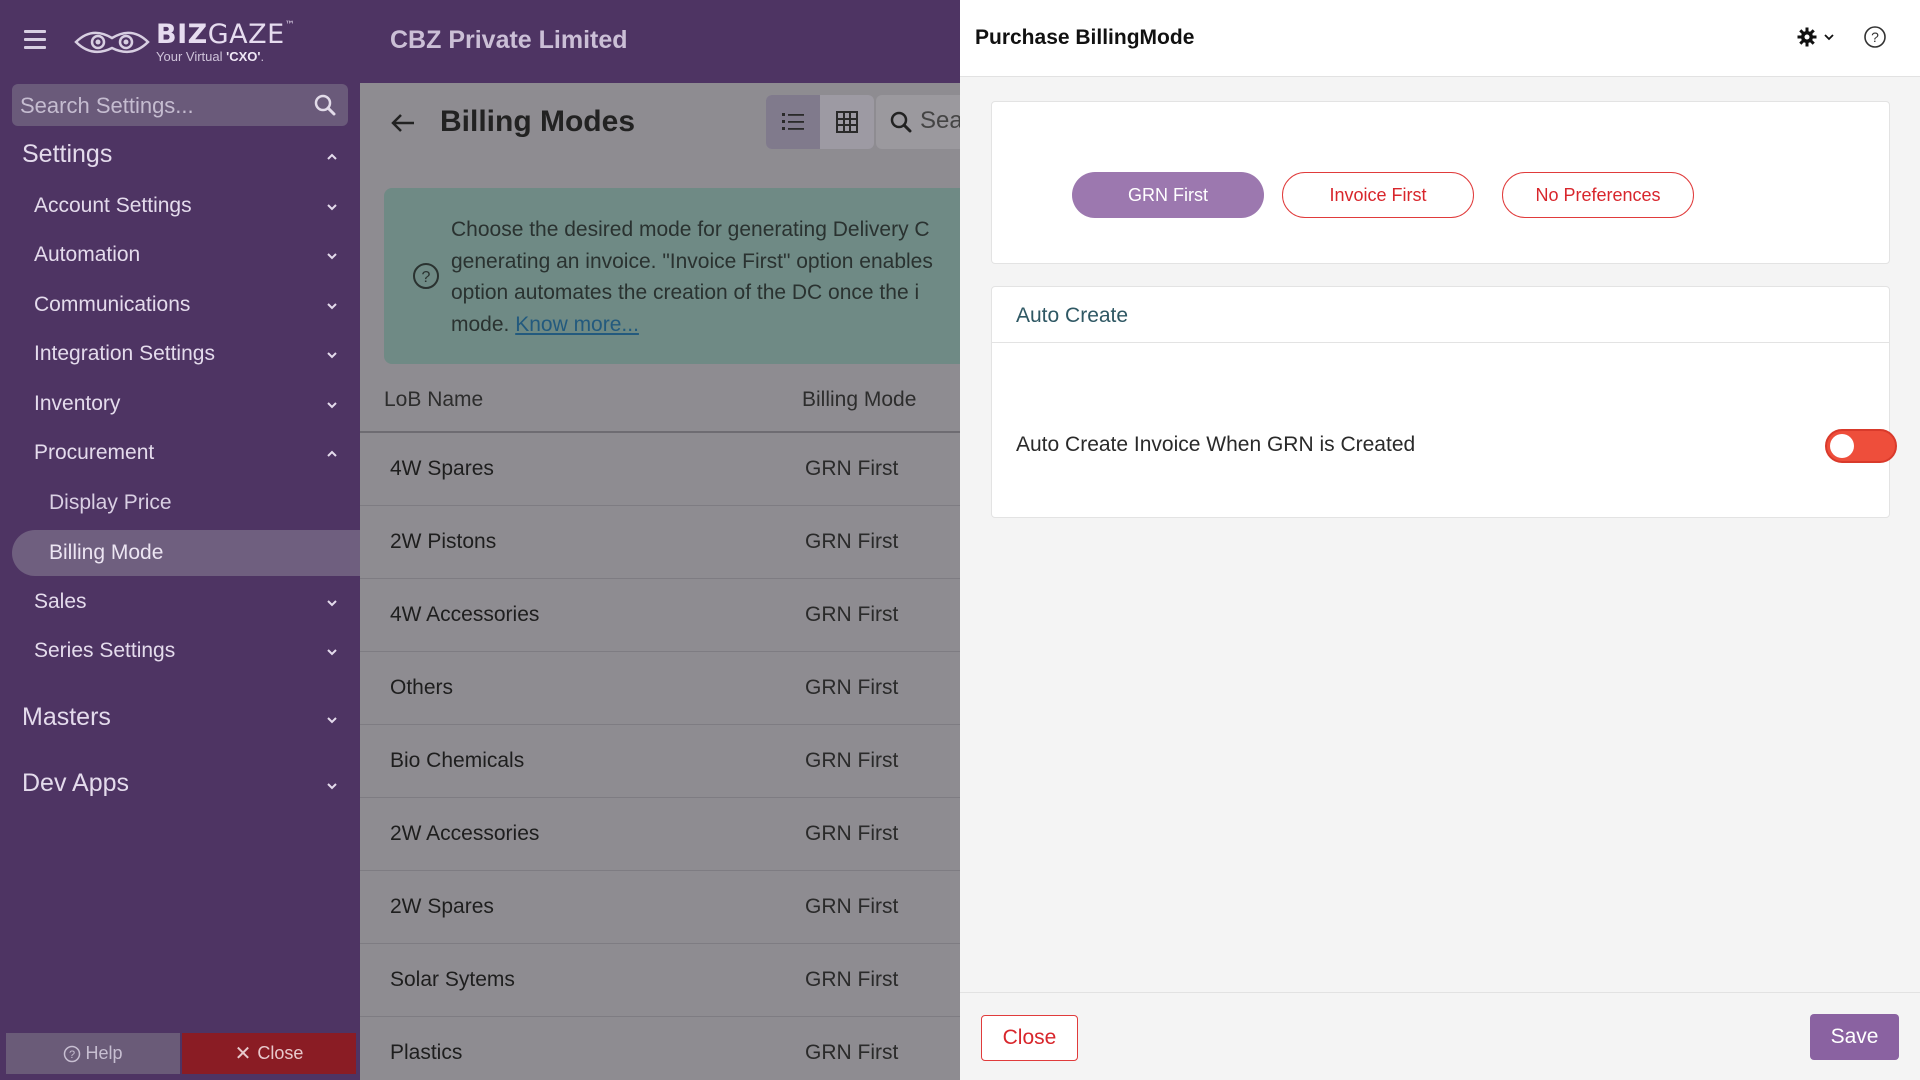  I want to click on lob-name-cell: 2W Pistons, so click(443, 541).